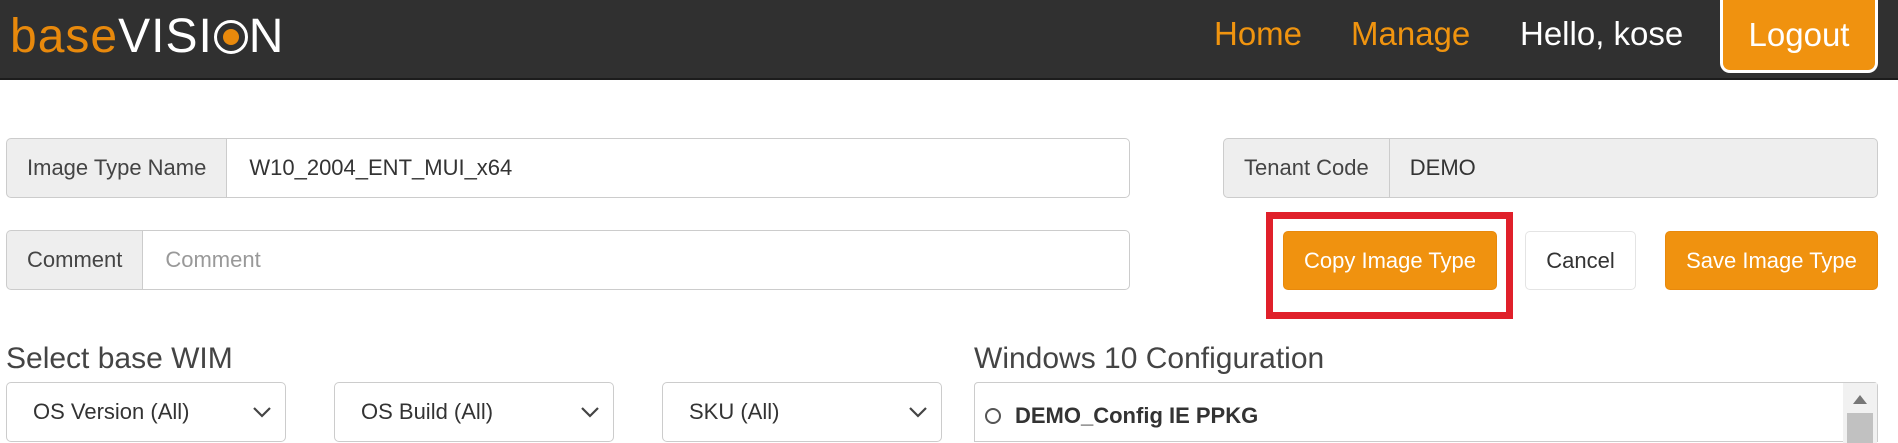  Describe the element at coordinates (1137, 415) in the screenshot. I see `config-item-label: DEMO_Config IE PPKG` at that location.